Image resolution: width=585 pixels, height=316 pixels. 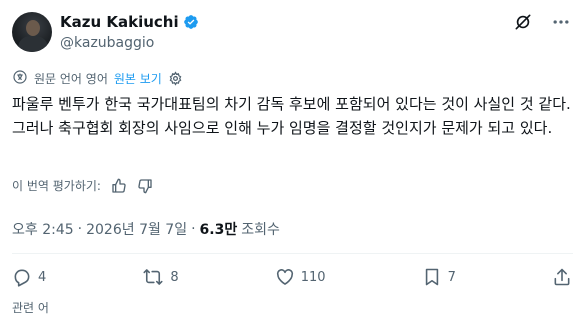 What do you see at coordinates (138, 78) in the screenshot?
I see `show-original-link: 원본 보기` at bounding box center [138, 78].